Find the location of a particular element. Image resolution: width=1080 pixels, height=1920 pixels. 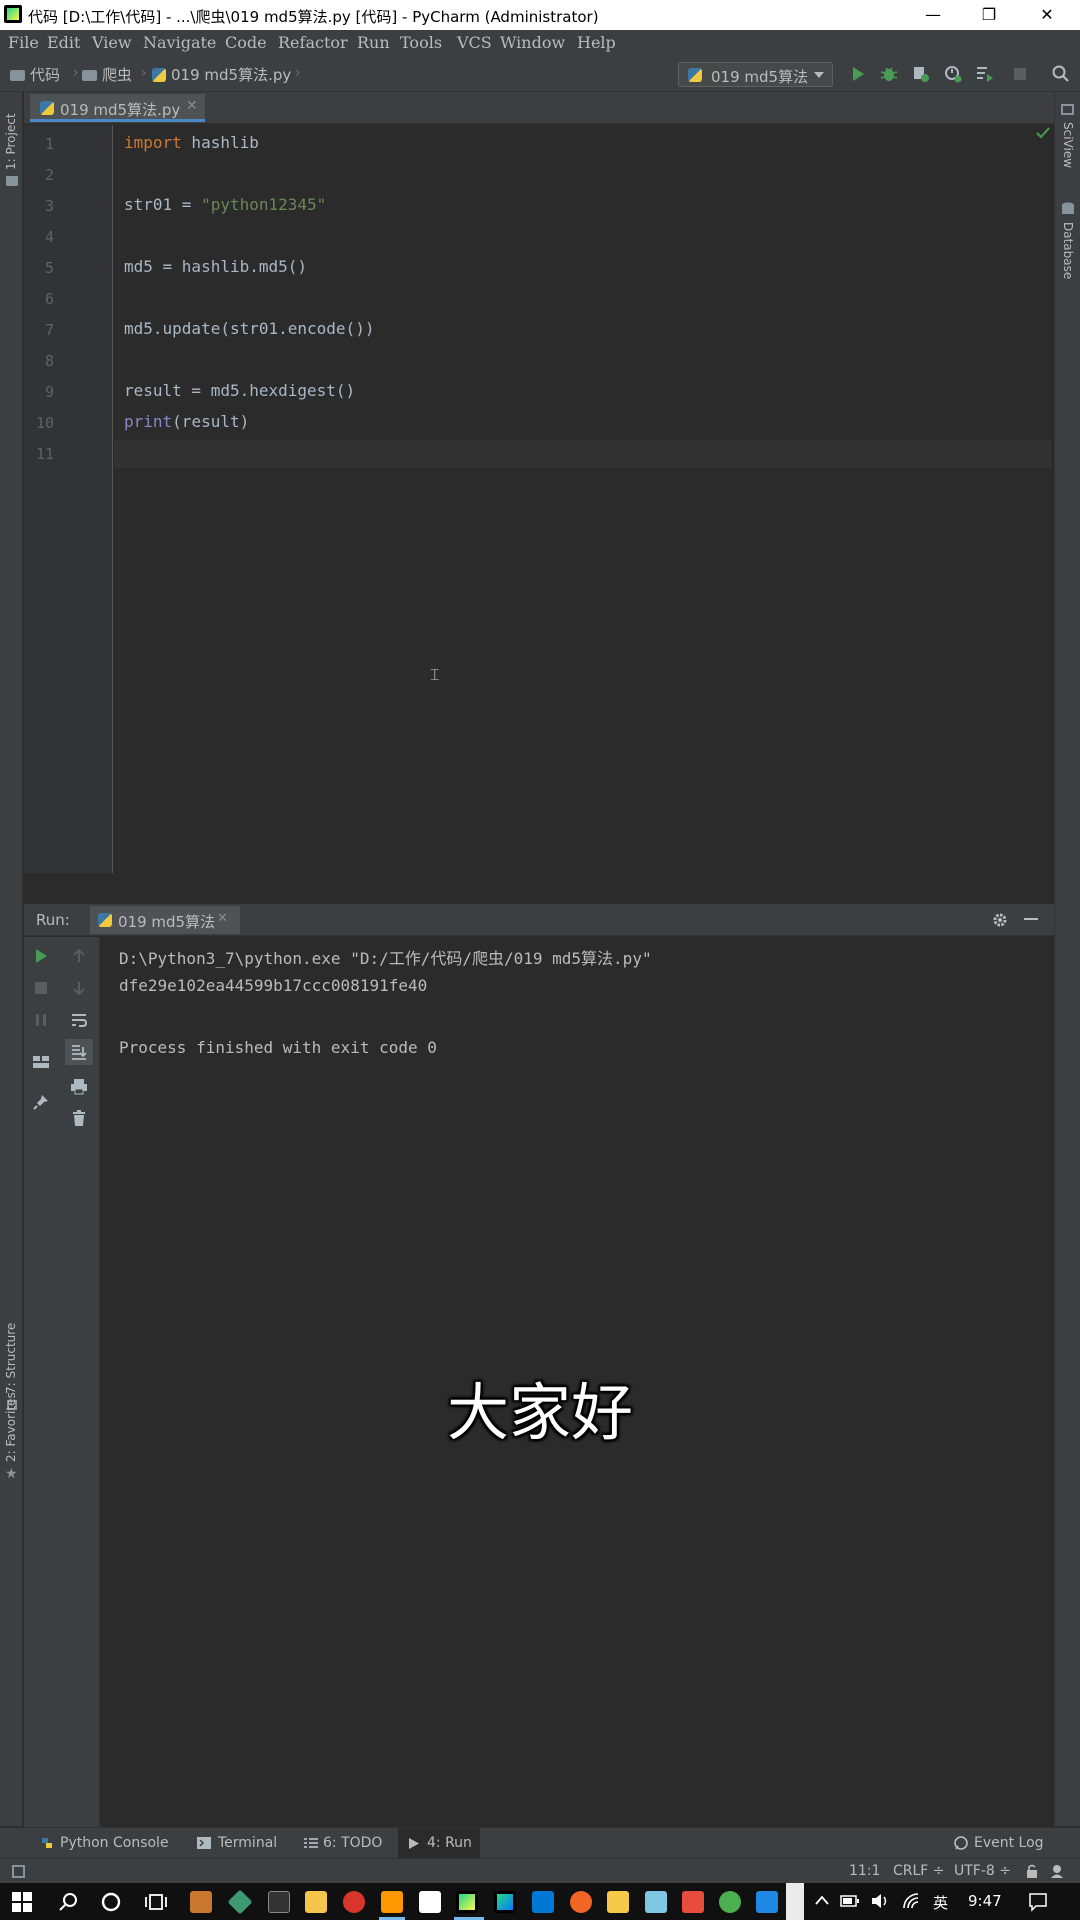

run-tab-019-md5: 019 md5算法 ✕ is located at coordinates (165, 920).